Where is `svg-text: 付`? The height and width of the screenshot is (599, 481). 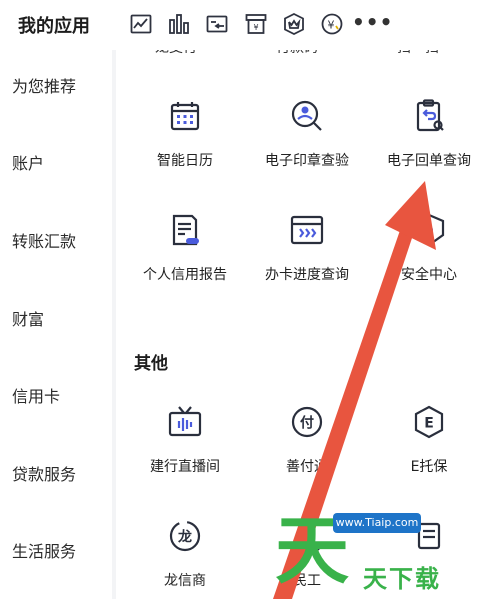 svg-text: 付 is located at coordinates (307, 423).